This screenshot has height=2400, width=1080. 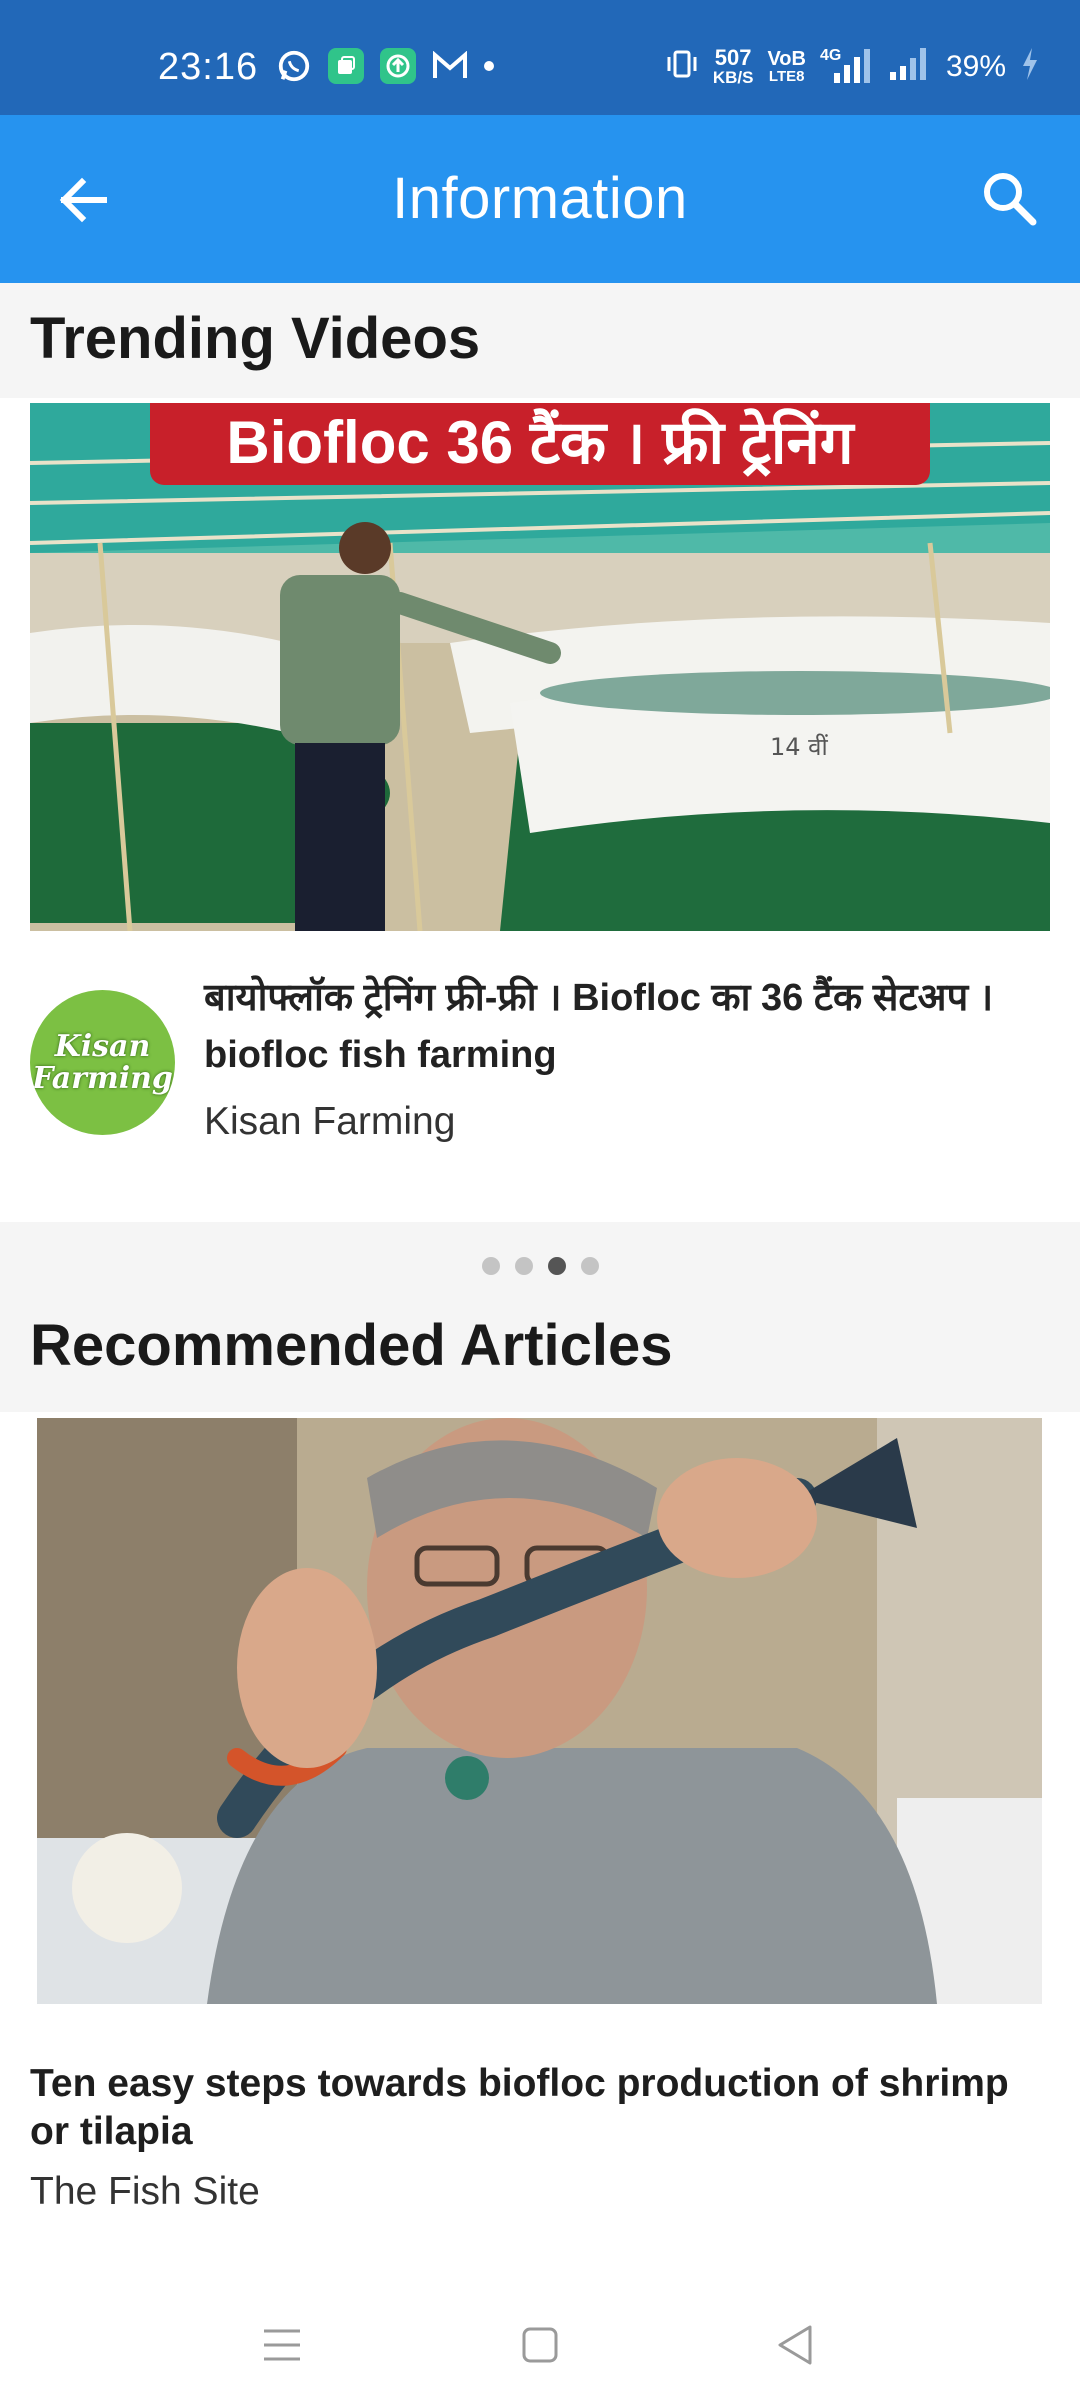 I want to click on app-bar: Information, so click(x=540, y=199).